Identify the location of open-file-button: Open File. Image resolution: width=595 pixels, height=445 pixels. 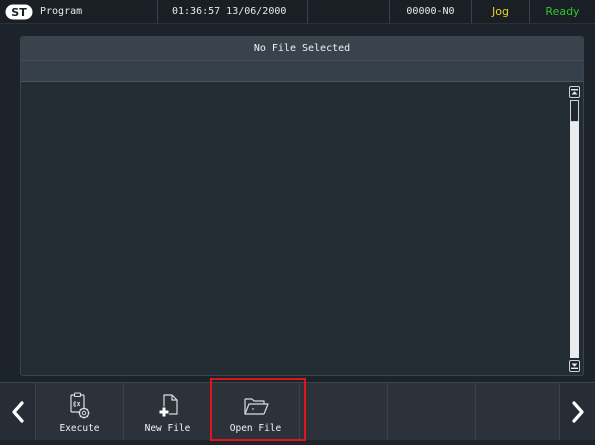
(256, 411).